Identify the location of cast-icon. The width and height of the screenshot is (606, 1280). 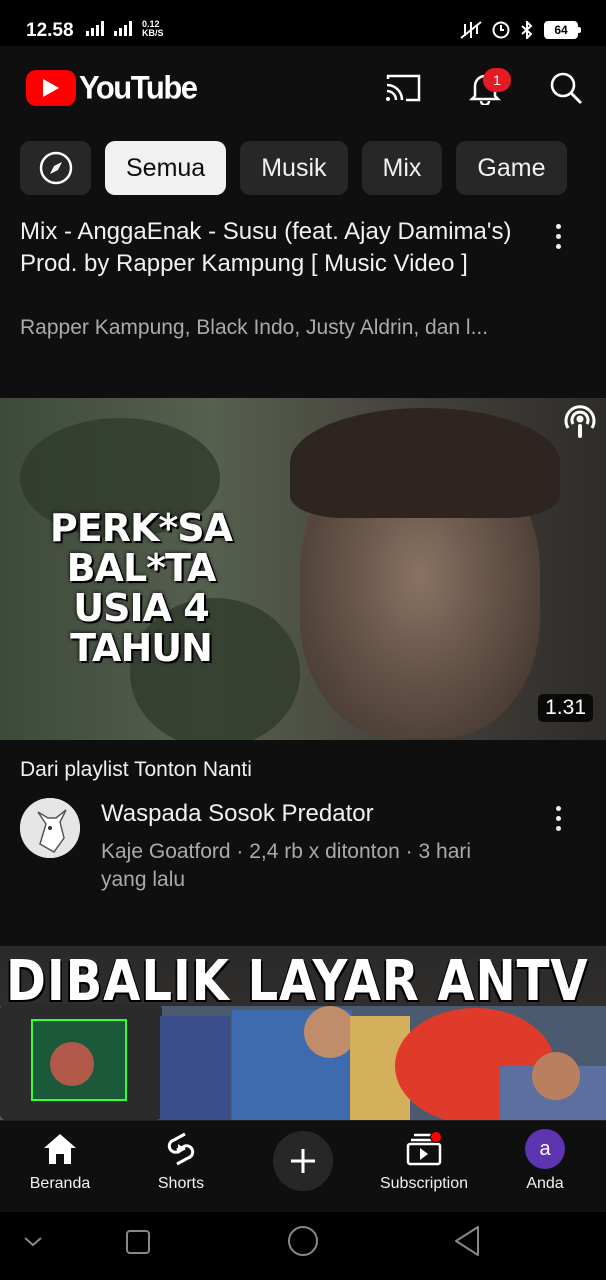
(403, 88).